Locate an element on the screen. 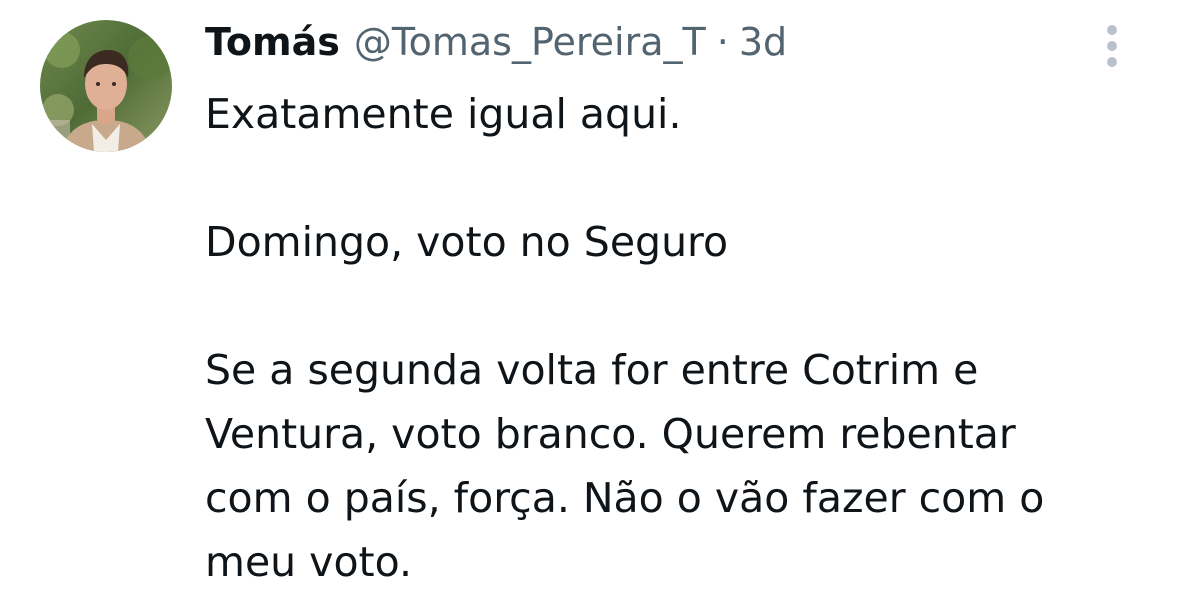  author-display-name: Tomás is located at coordinates (272, 42).